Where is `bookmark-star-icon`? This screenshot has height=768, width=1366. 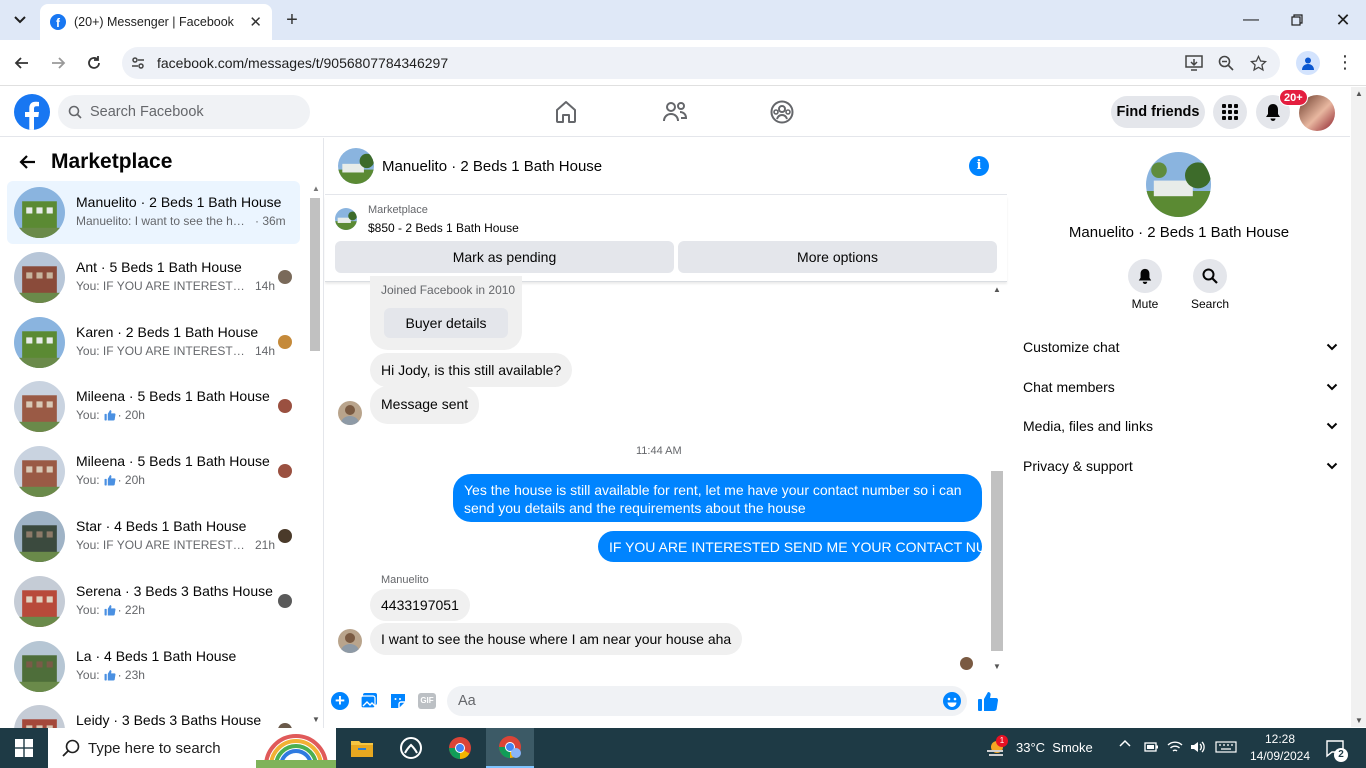 bookmark-star-icon is located at coordinates (1258, 63).